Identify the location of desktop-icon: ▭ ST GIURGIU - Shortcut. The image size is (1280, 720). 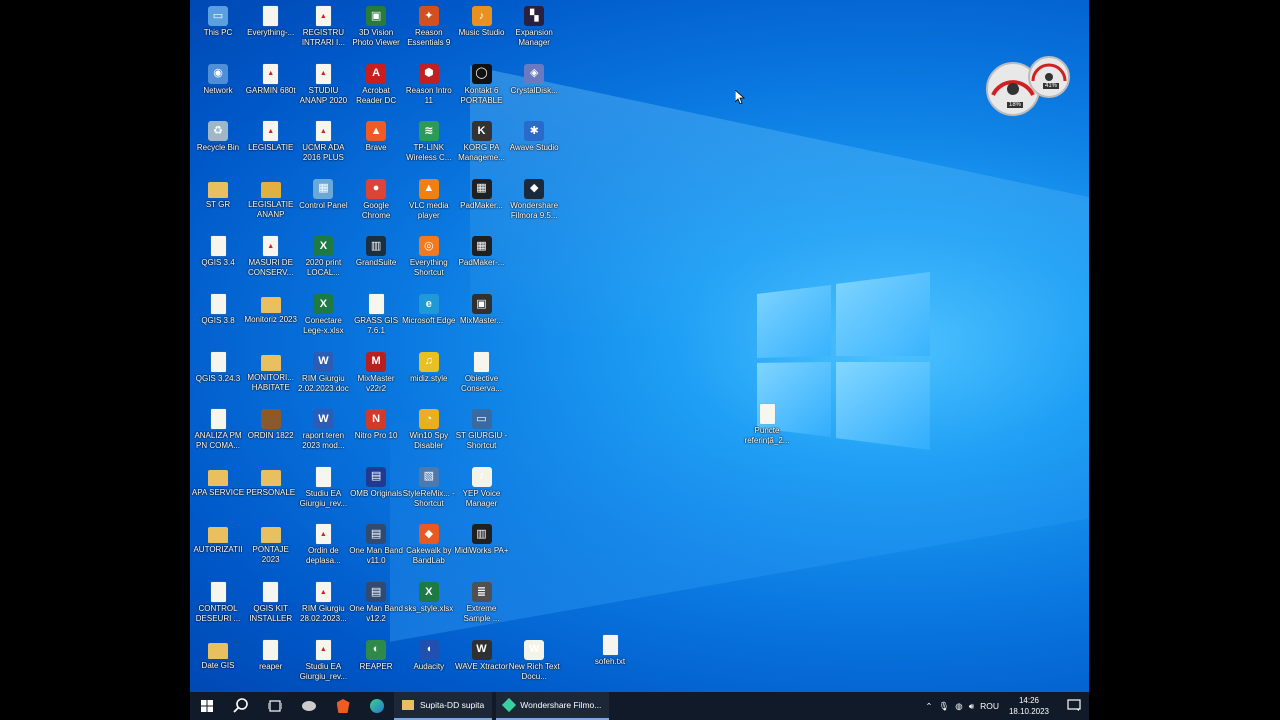
(482, 432).